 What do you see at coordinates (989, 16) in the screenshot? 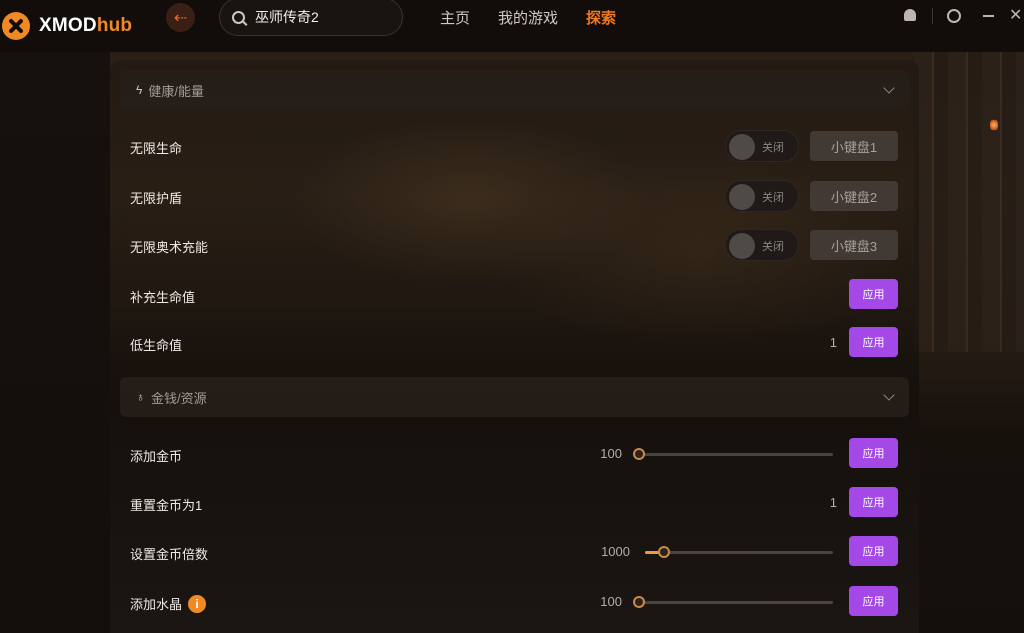
I see `minimize-icon` at bounding box center [989, 16].